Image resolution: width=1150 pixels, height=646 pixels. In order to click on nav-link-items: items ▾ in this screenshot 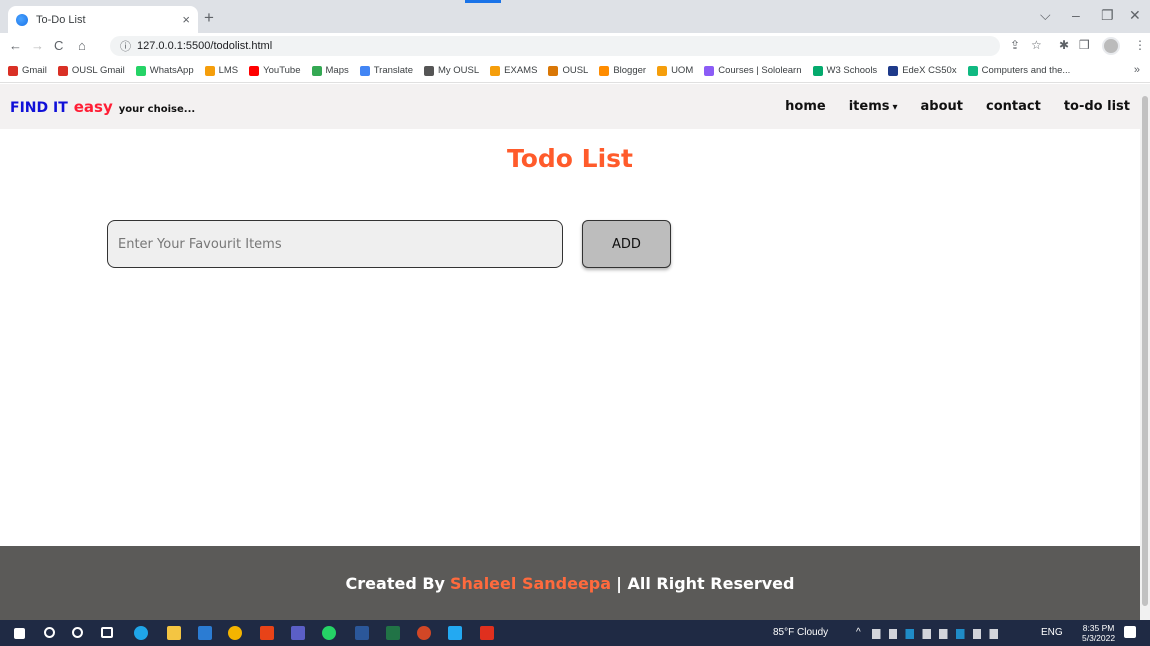, I will do `click(873, 106)`.